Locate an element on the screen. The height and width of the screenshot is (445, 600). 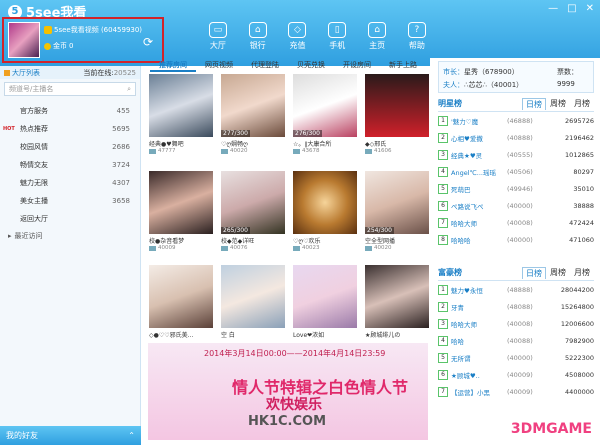
minimize-button: — is located at coordinates (553, 8).